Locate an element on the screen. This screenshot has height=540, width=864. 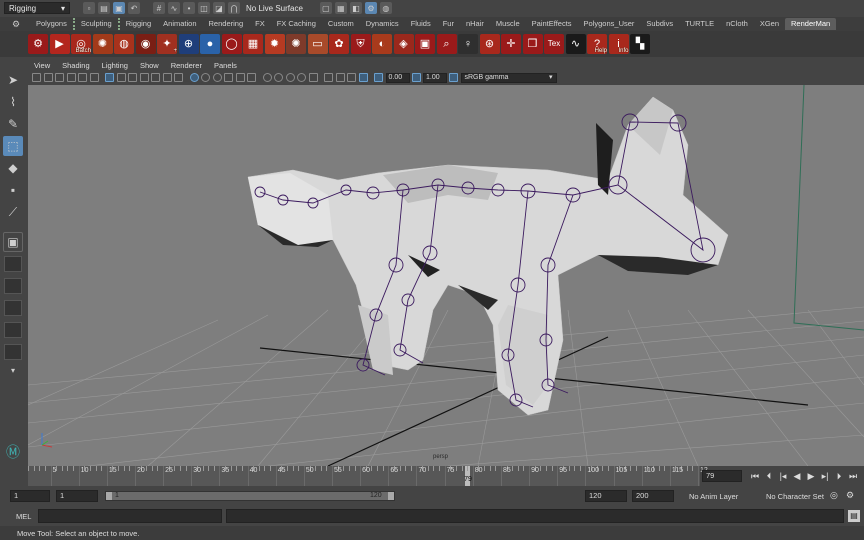
end-time-field: 200 is located at coordinates (653, 496).